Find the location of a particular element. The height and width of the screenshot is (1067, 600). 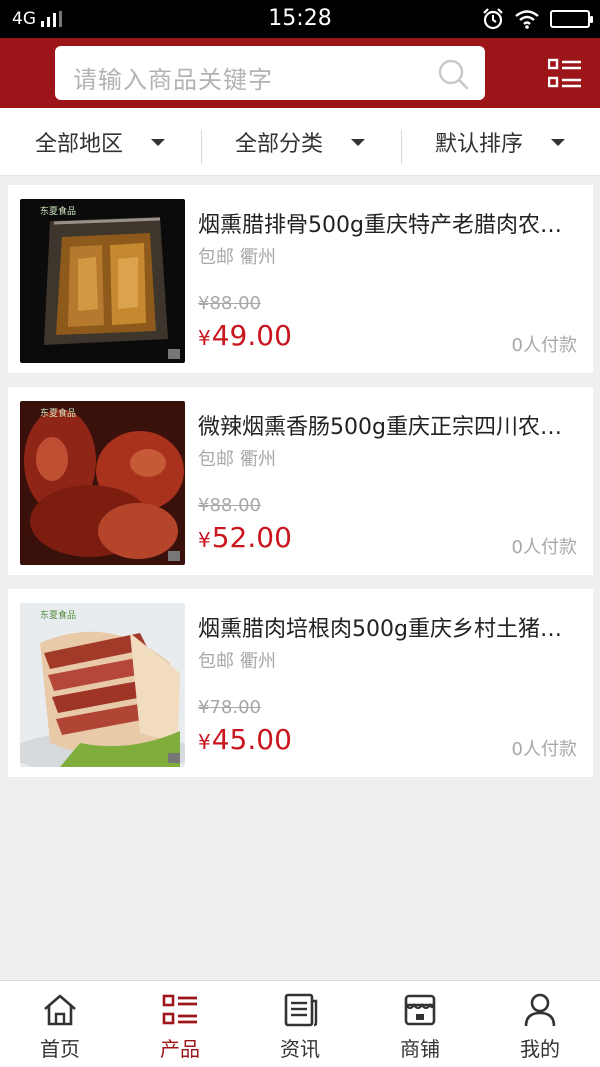

filter-sort-dropdown: 默认排序 is located at coordinates (500, 142).